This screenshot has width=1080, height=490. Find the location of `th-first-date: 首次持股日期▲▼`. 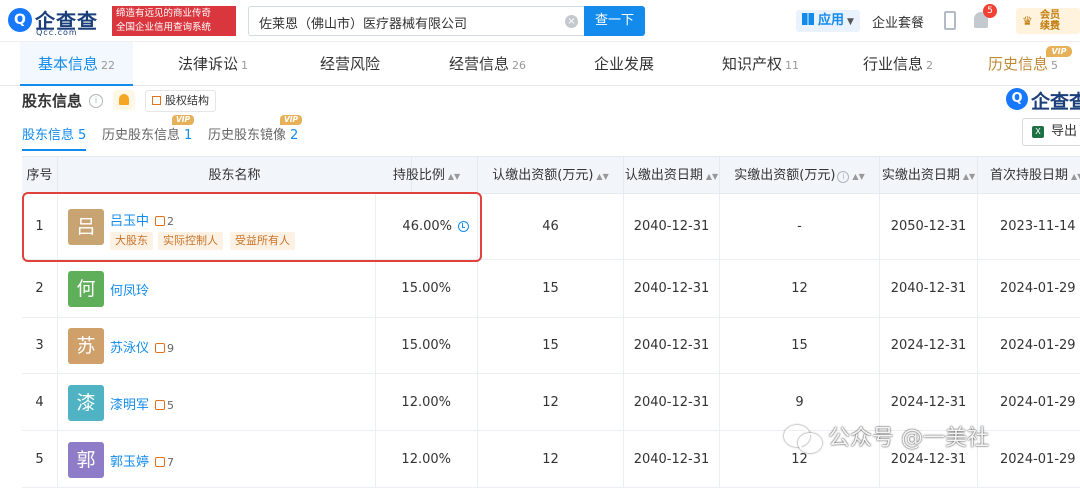

th-first-date: 首次持股日期▲▼ is located at coordinates (1029, 176).